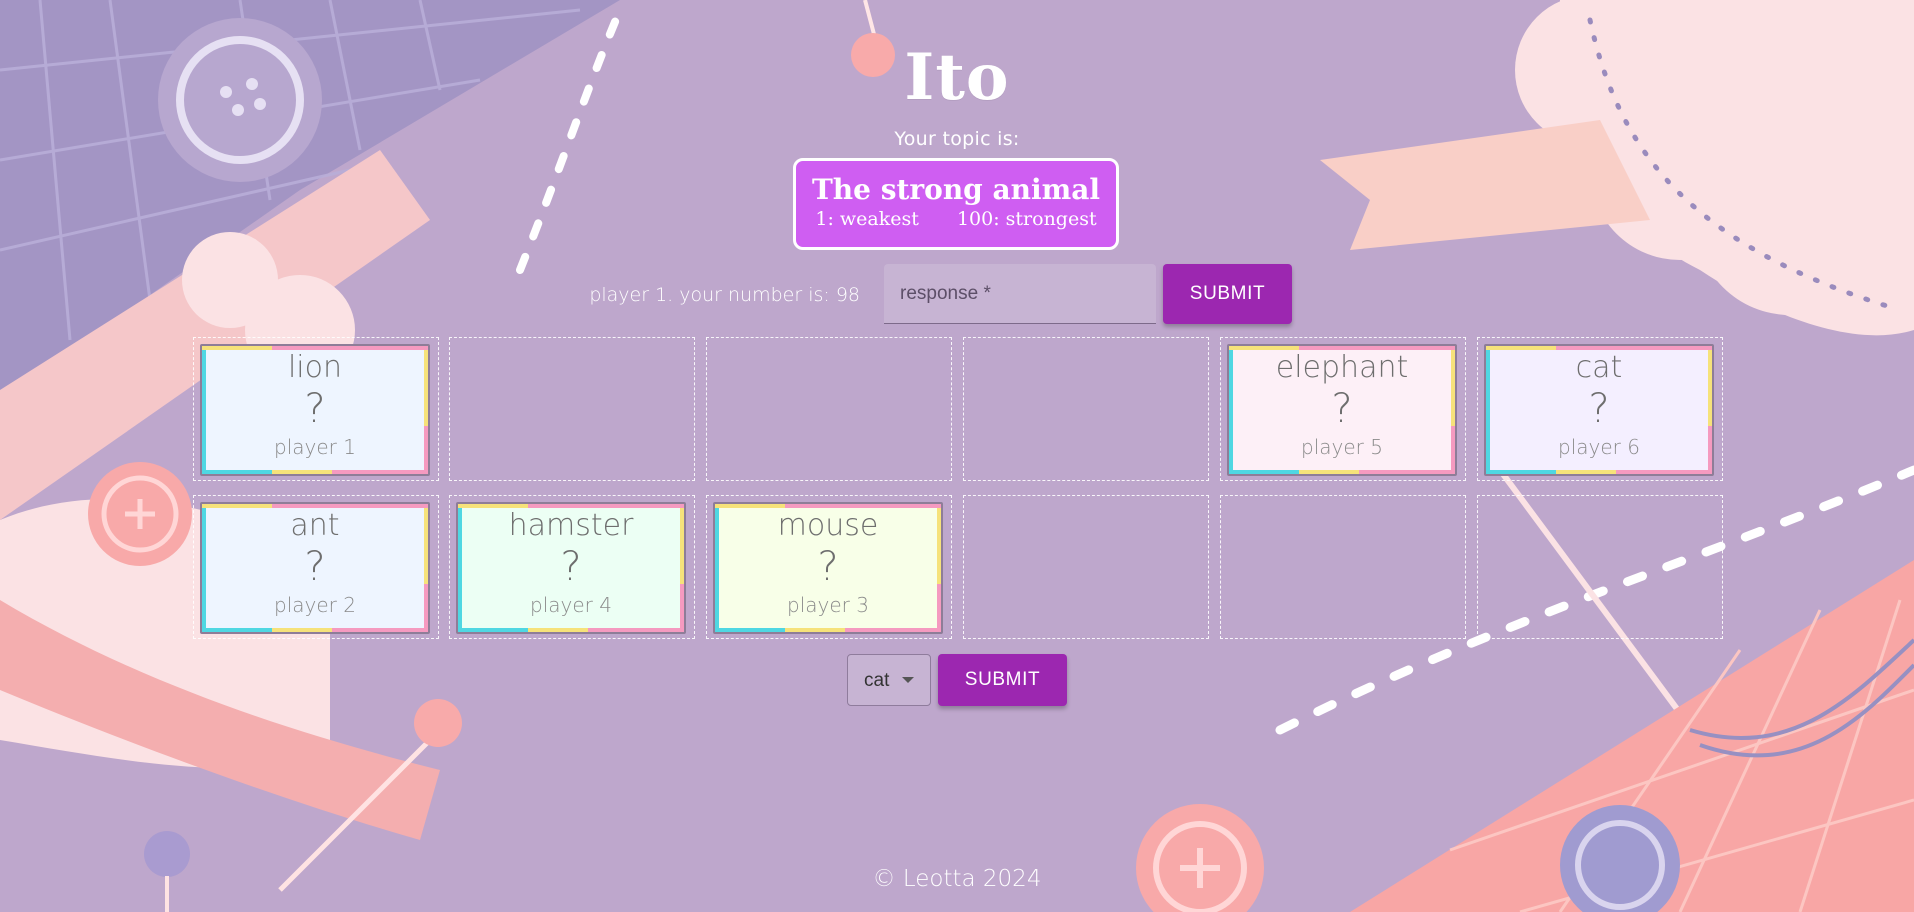 This screenshot has width=1914, height=912. I want to click on response-input, so click(1020, 294).